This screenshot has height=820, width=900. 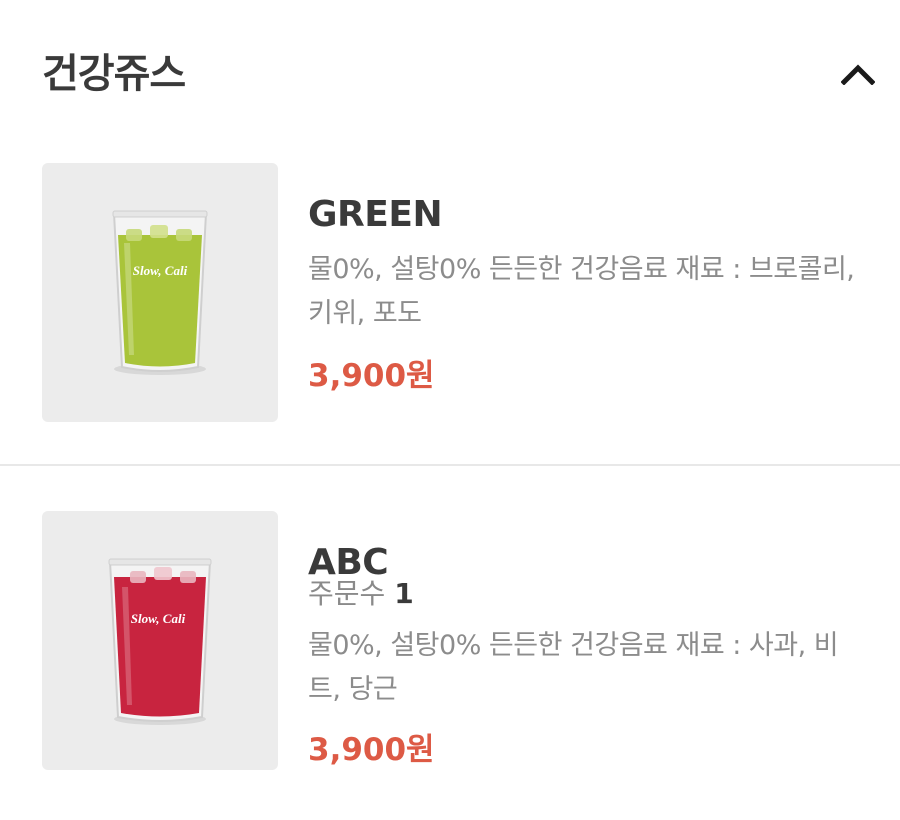 I want to click on chevron-up-icon, so click(x=858, y=74).